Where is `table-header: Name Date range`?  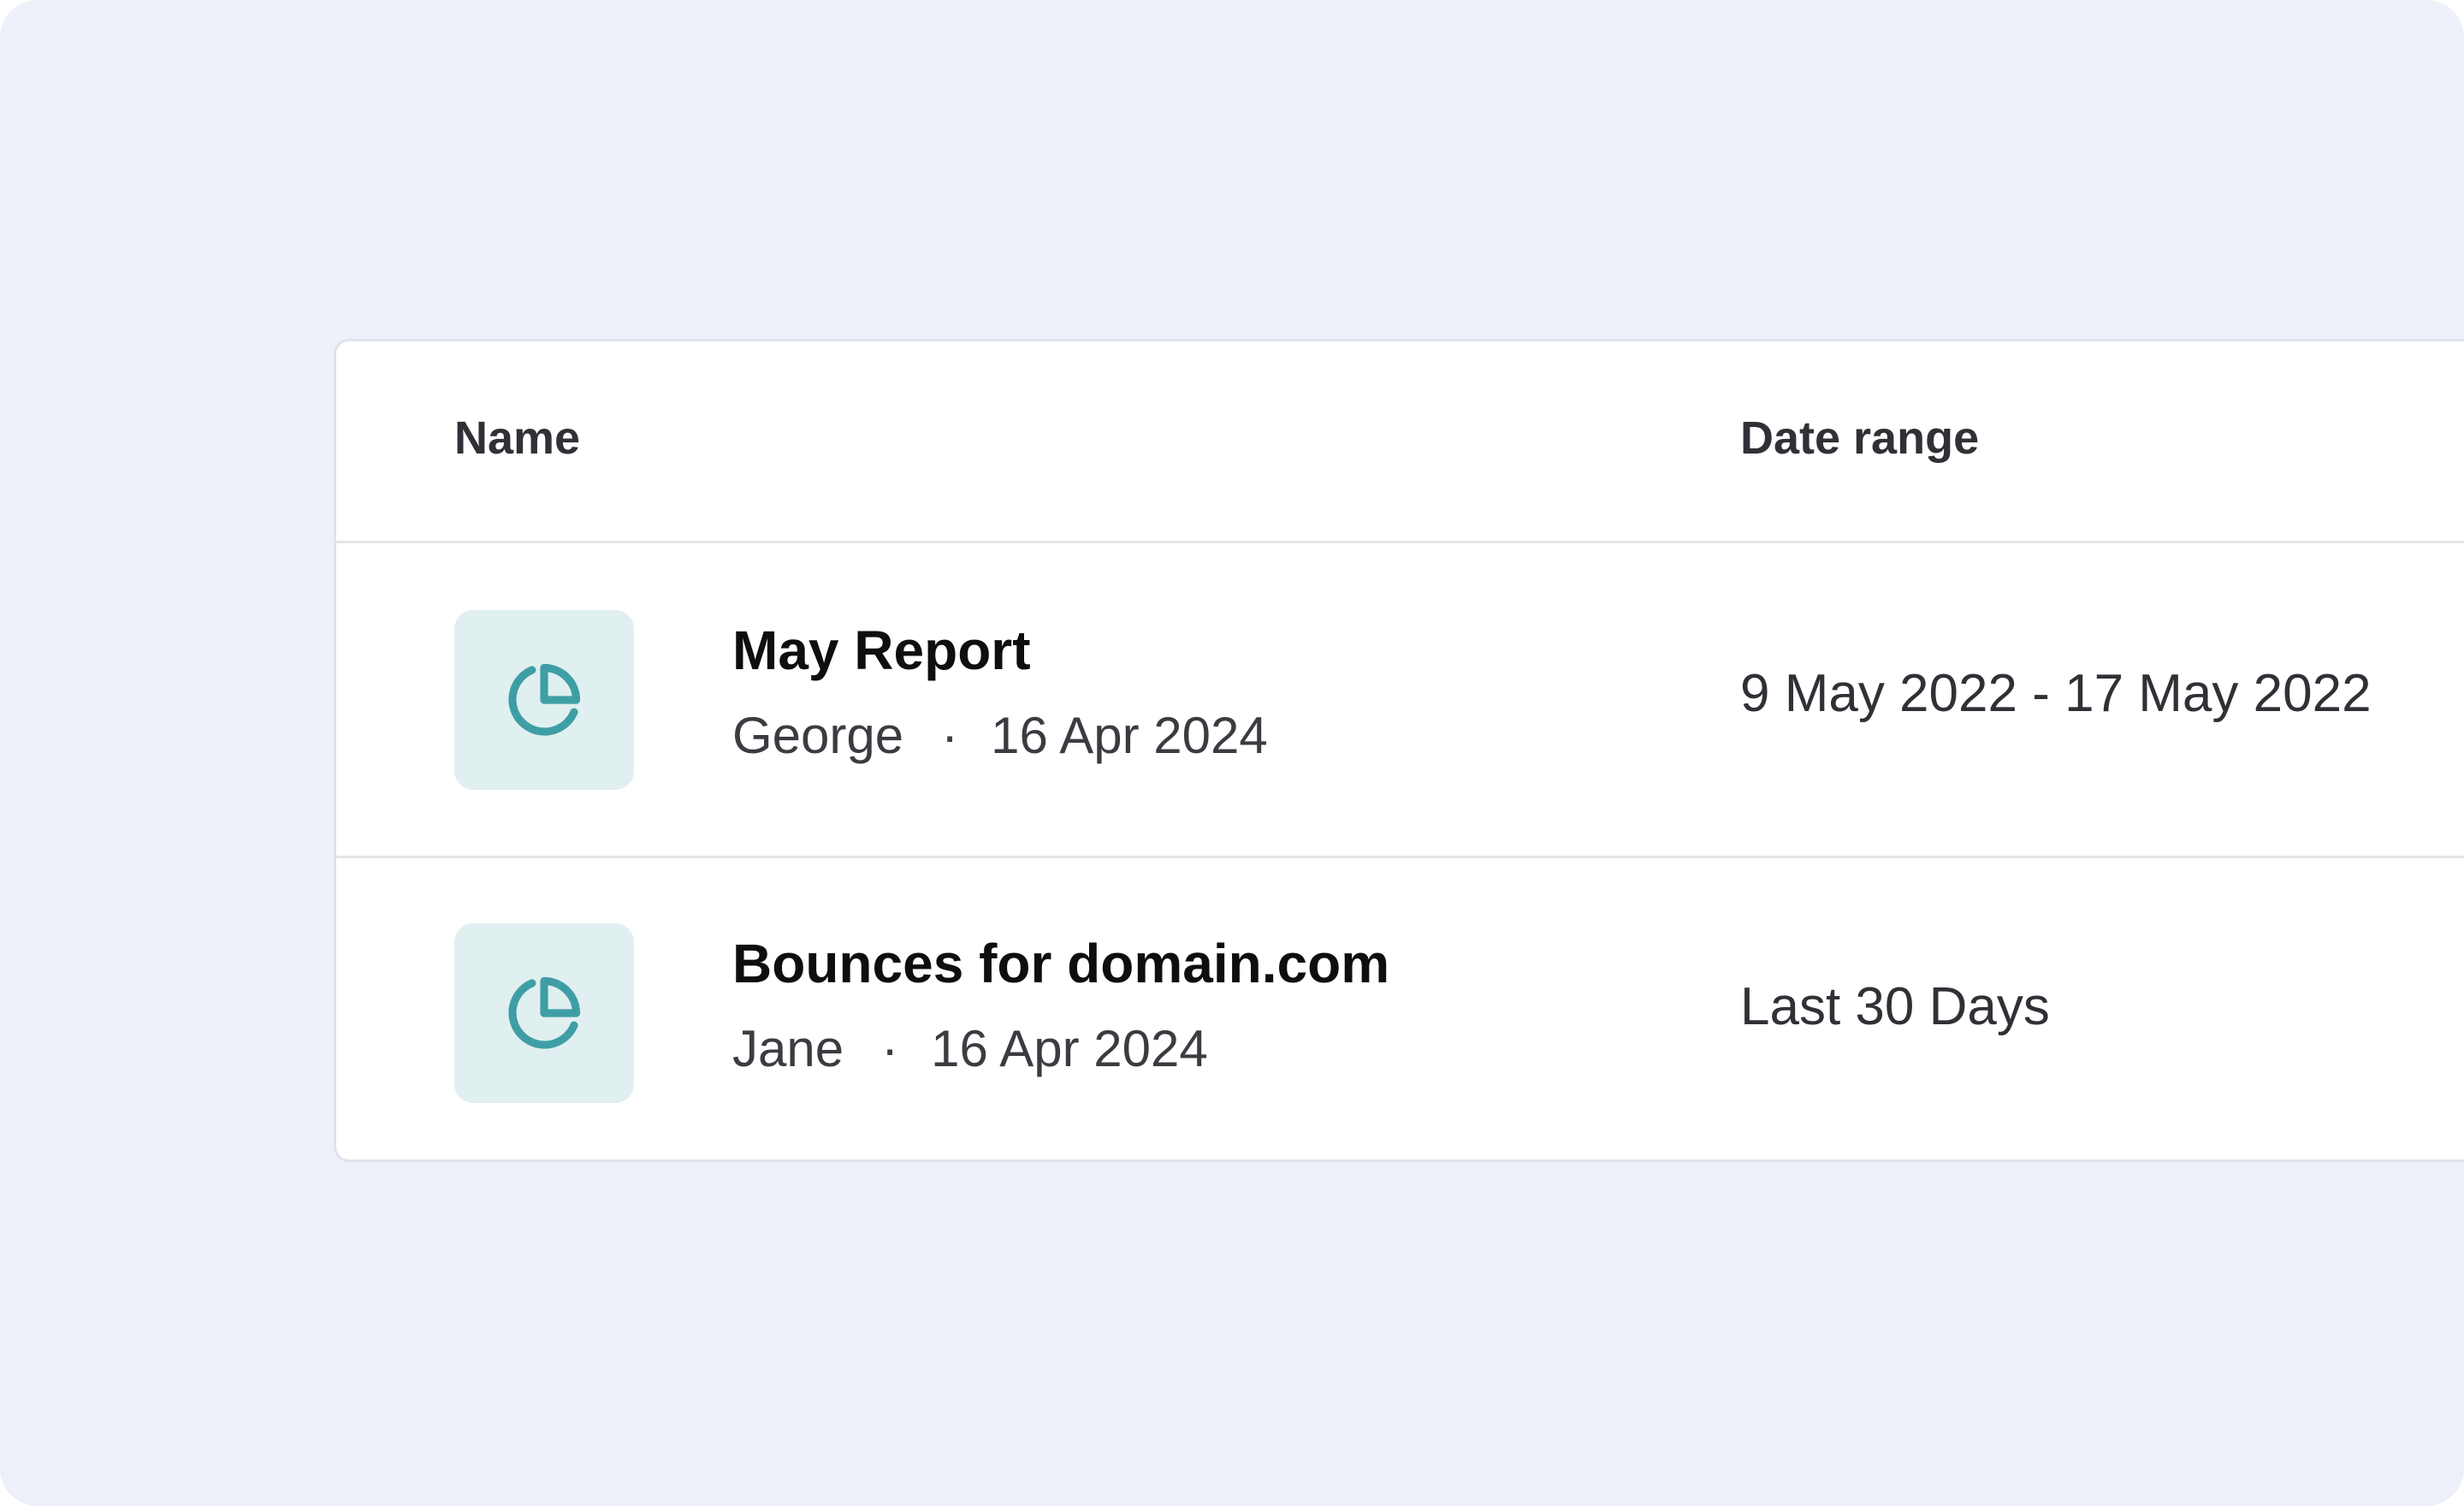 table-header: Name Date range is located at coordinates (1400, 442).